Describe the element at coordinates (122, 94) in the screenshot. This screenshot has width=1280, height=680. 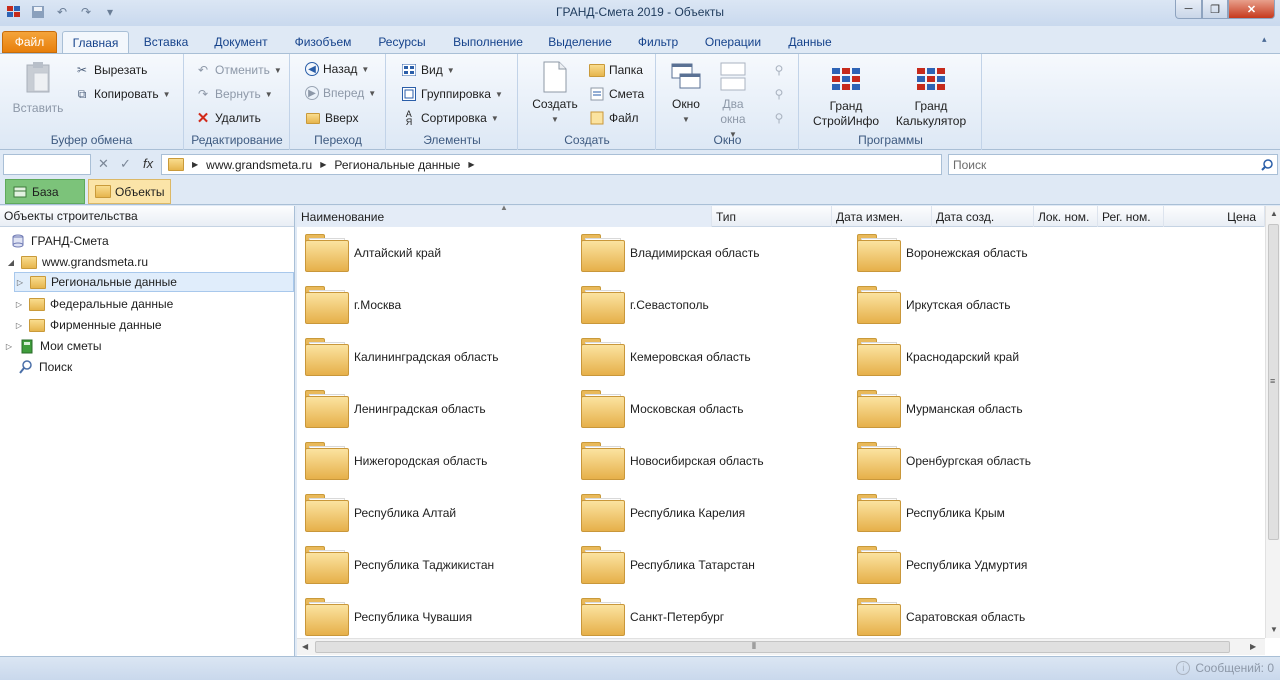
I see `copy-button: ⧉ Копировать ▼` at that location.